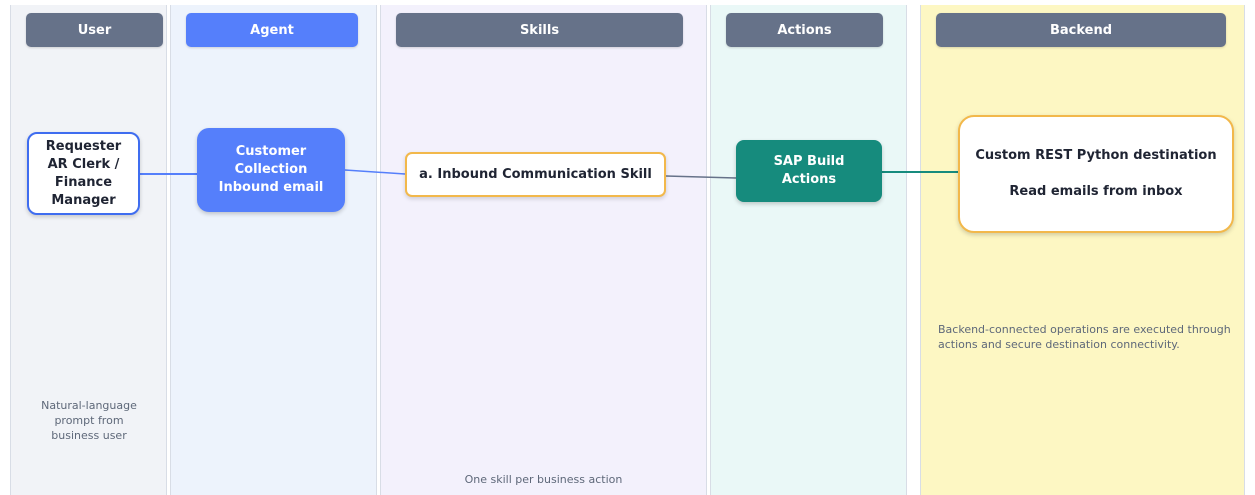  Describe the element at coordinates (375, 172) in the screenshot. I see `connector-agent-skill` at that location.